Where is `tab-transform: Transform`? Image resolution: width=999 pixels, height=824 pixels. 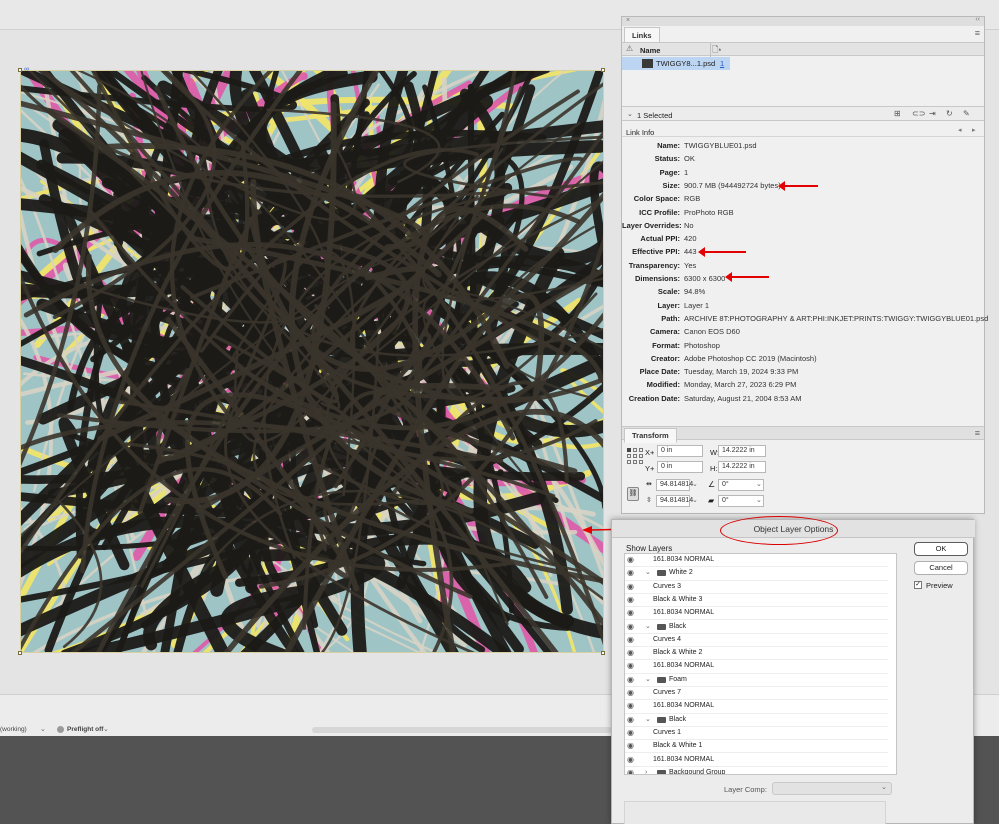
tab-transform: Transform is located at coordinates (650, 435).